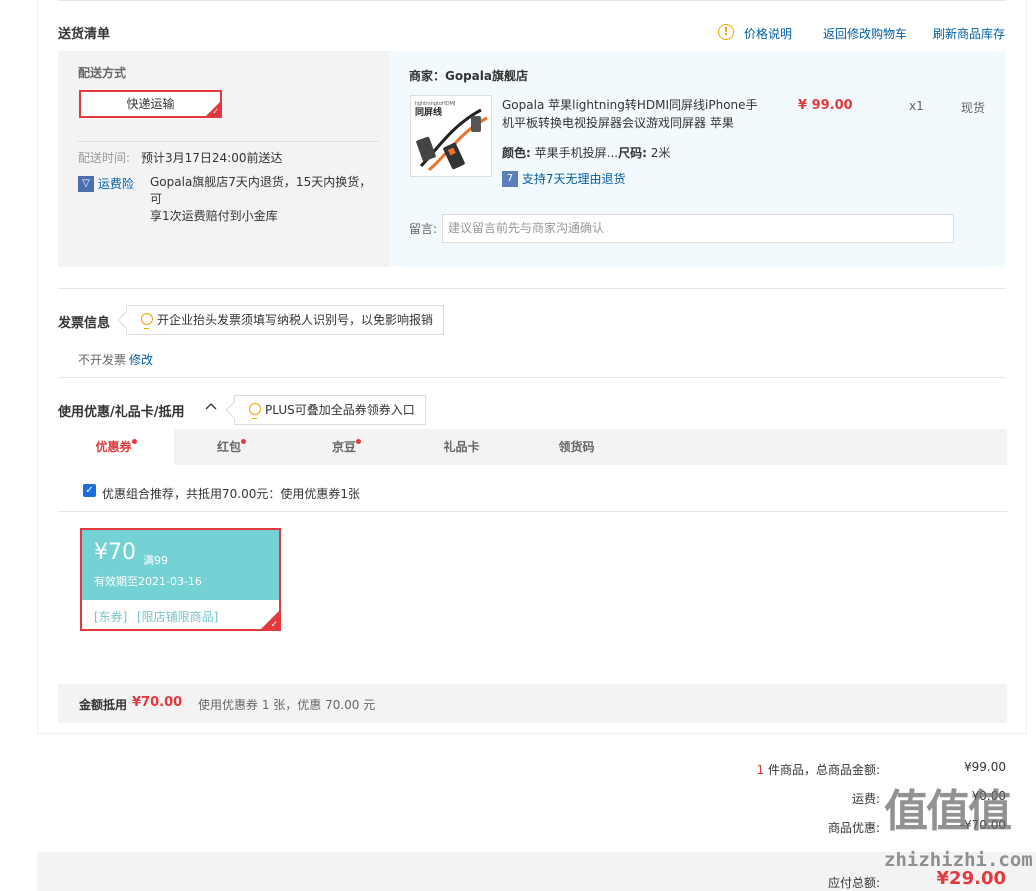  I want to click on tab-red-packet-label: 红包, so click(228, 447).